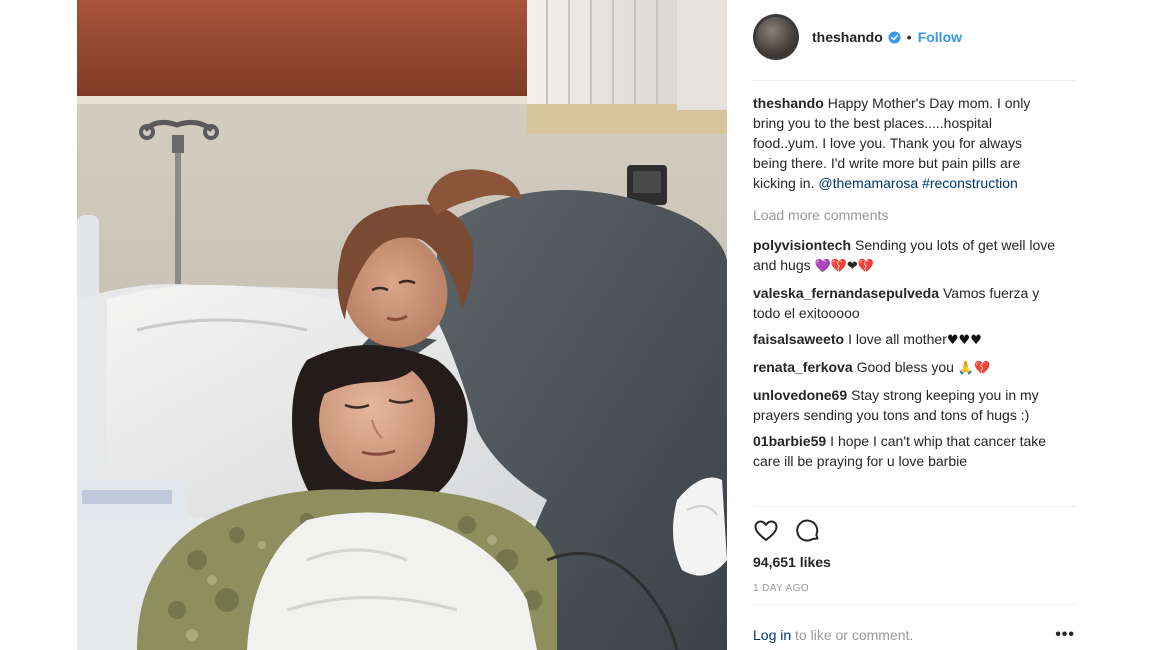 This screenshot has width=1155, height=650. Describe the element at coordinates (803, 367) in the screenshot. I see `comment-username: renata_ferkova` at that location.